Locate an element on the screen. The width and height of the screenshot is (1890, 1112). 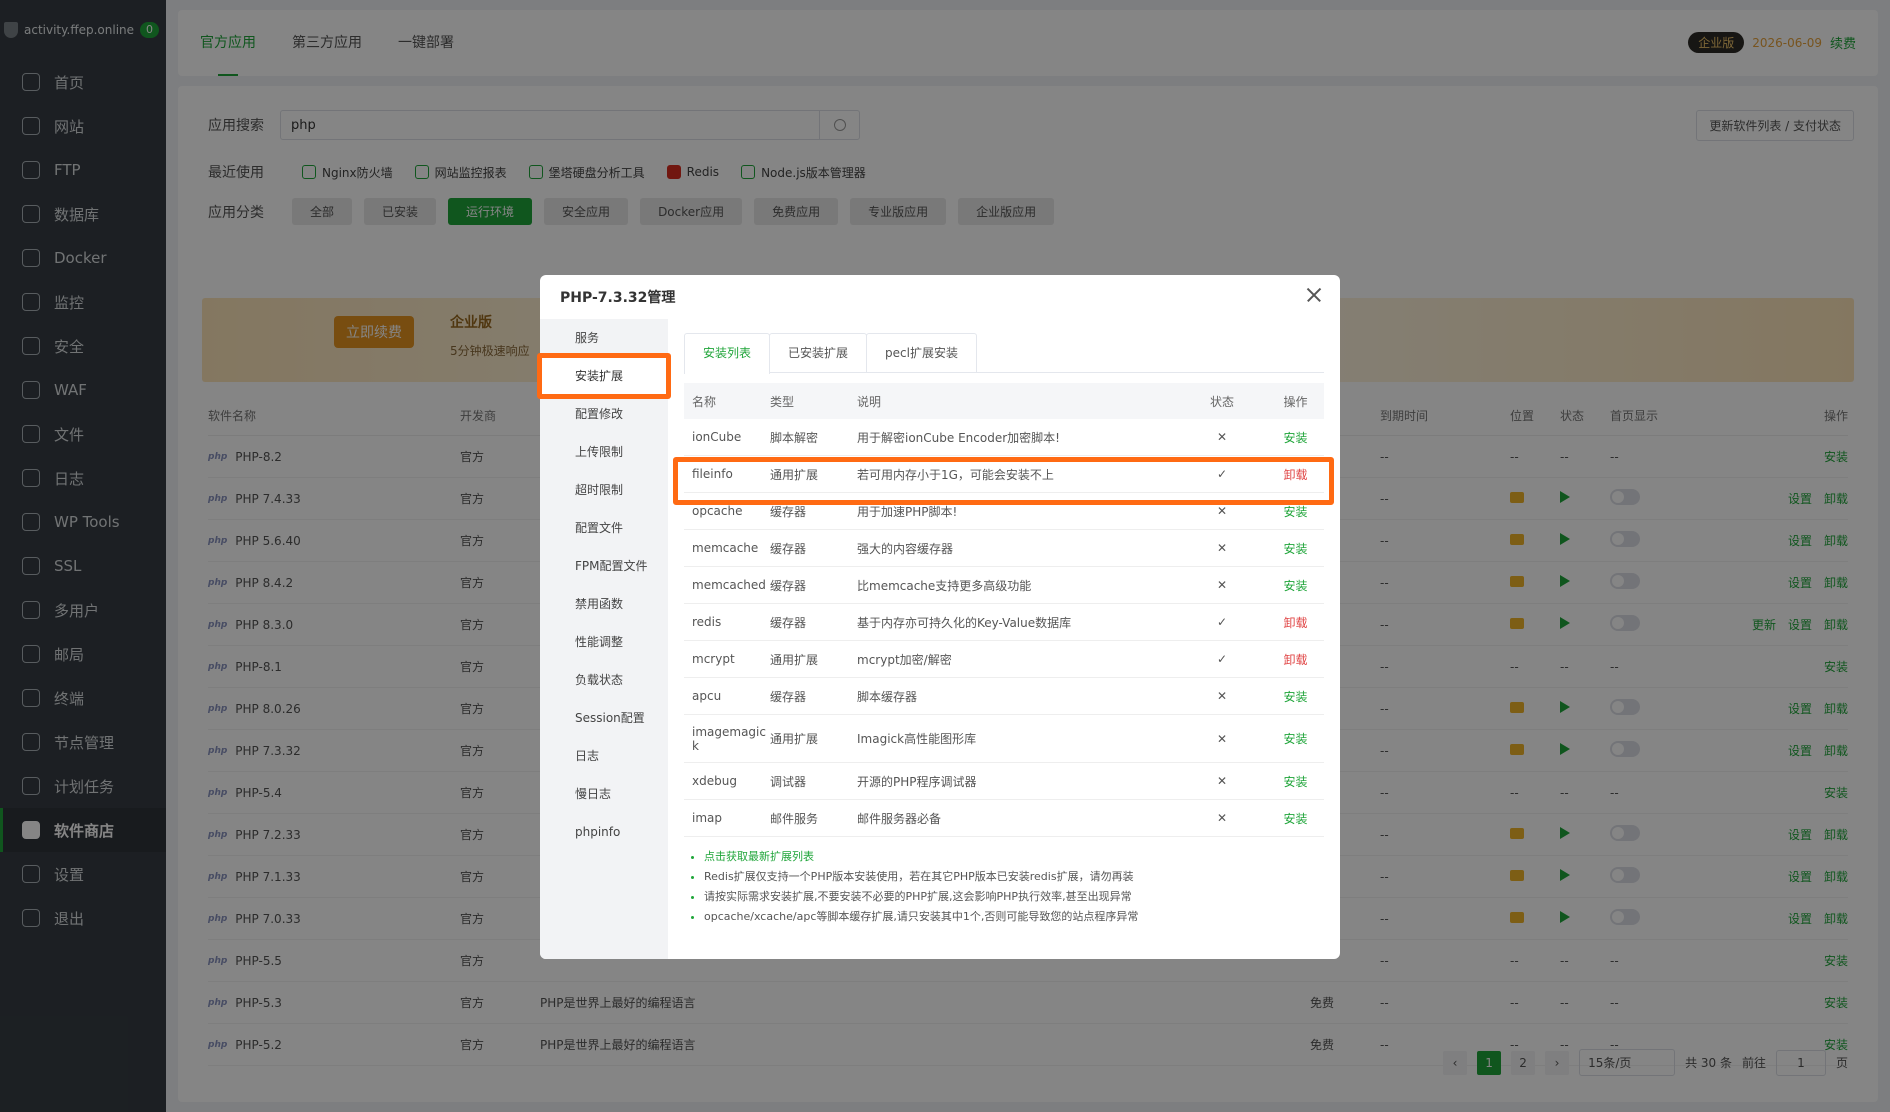
tab-pecl-install: pecl扩展安装 is located at coordinates (921, 352).